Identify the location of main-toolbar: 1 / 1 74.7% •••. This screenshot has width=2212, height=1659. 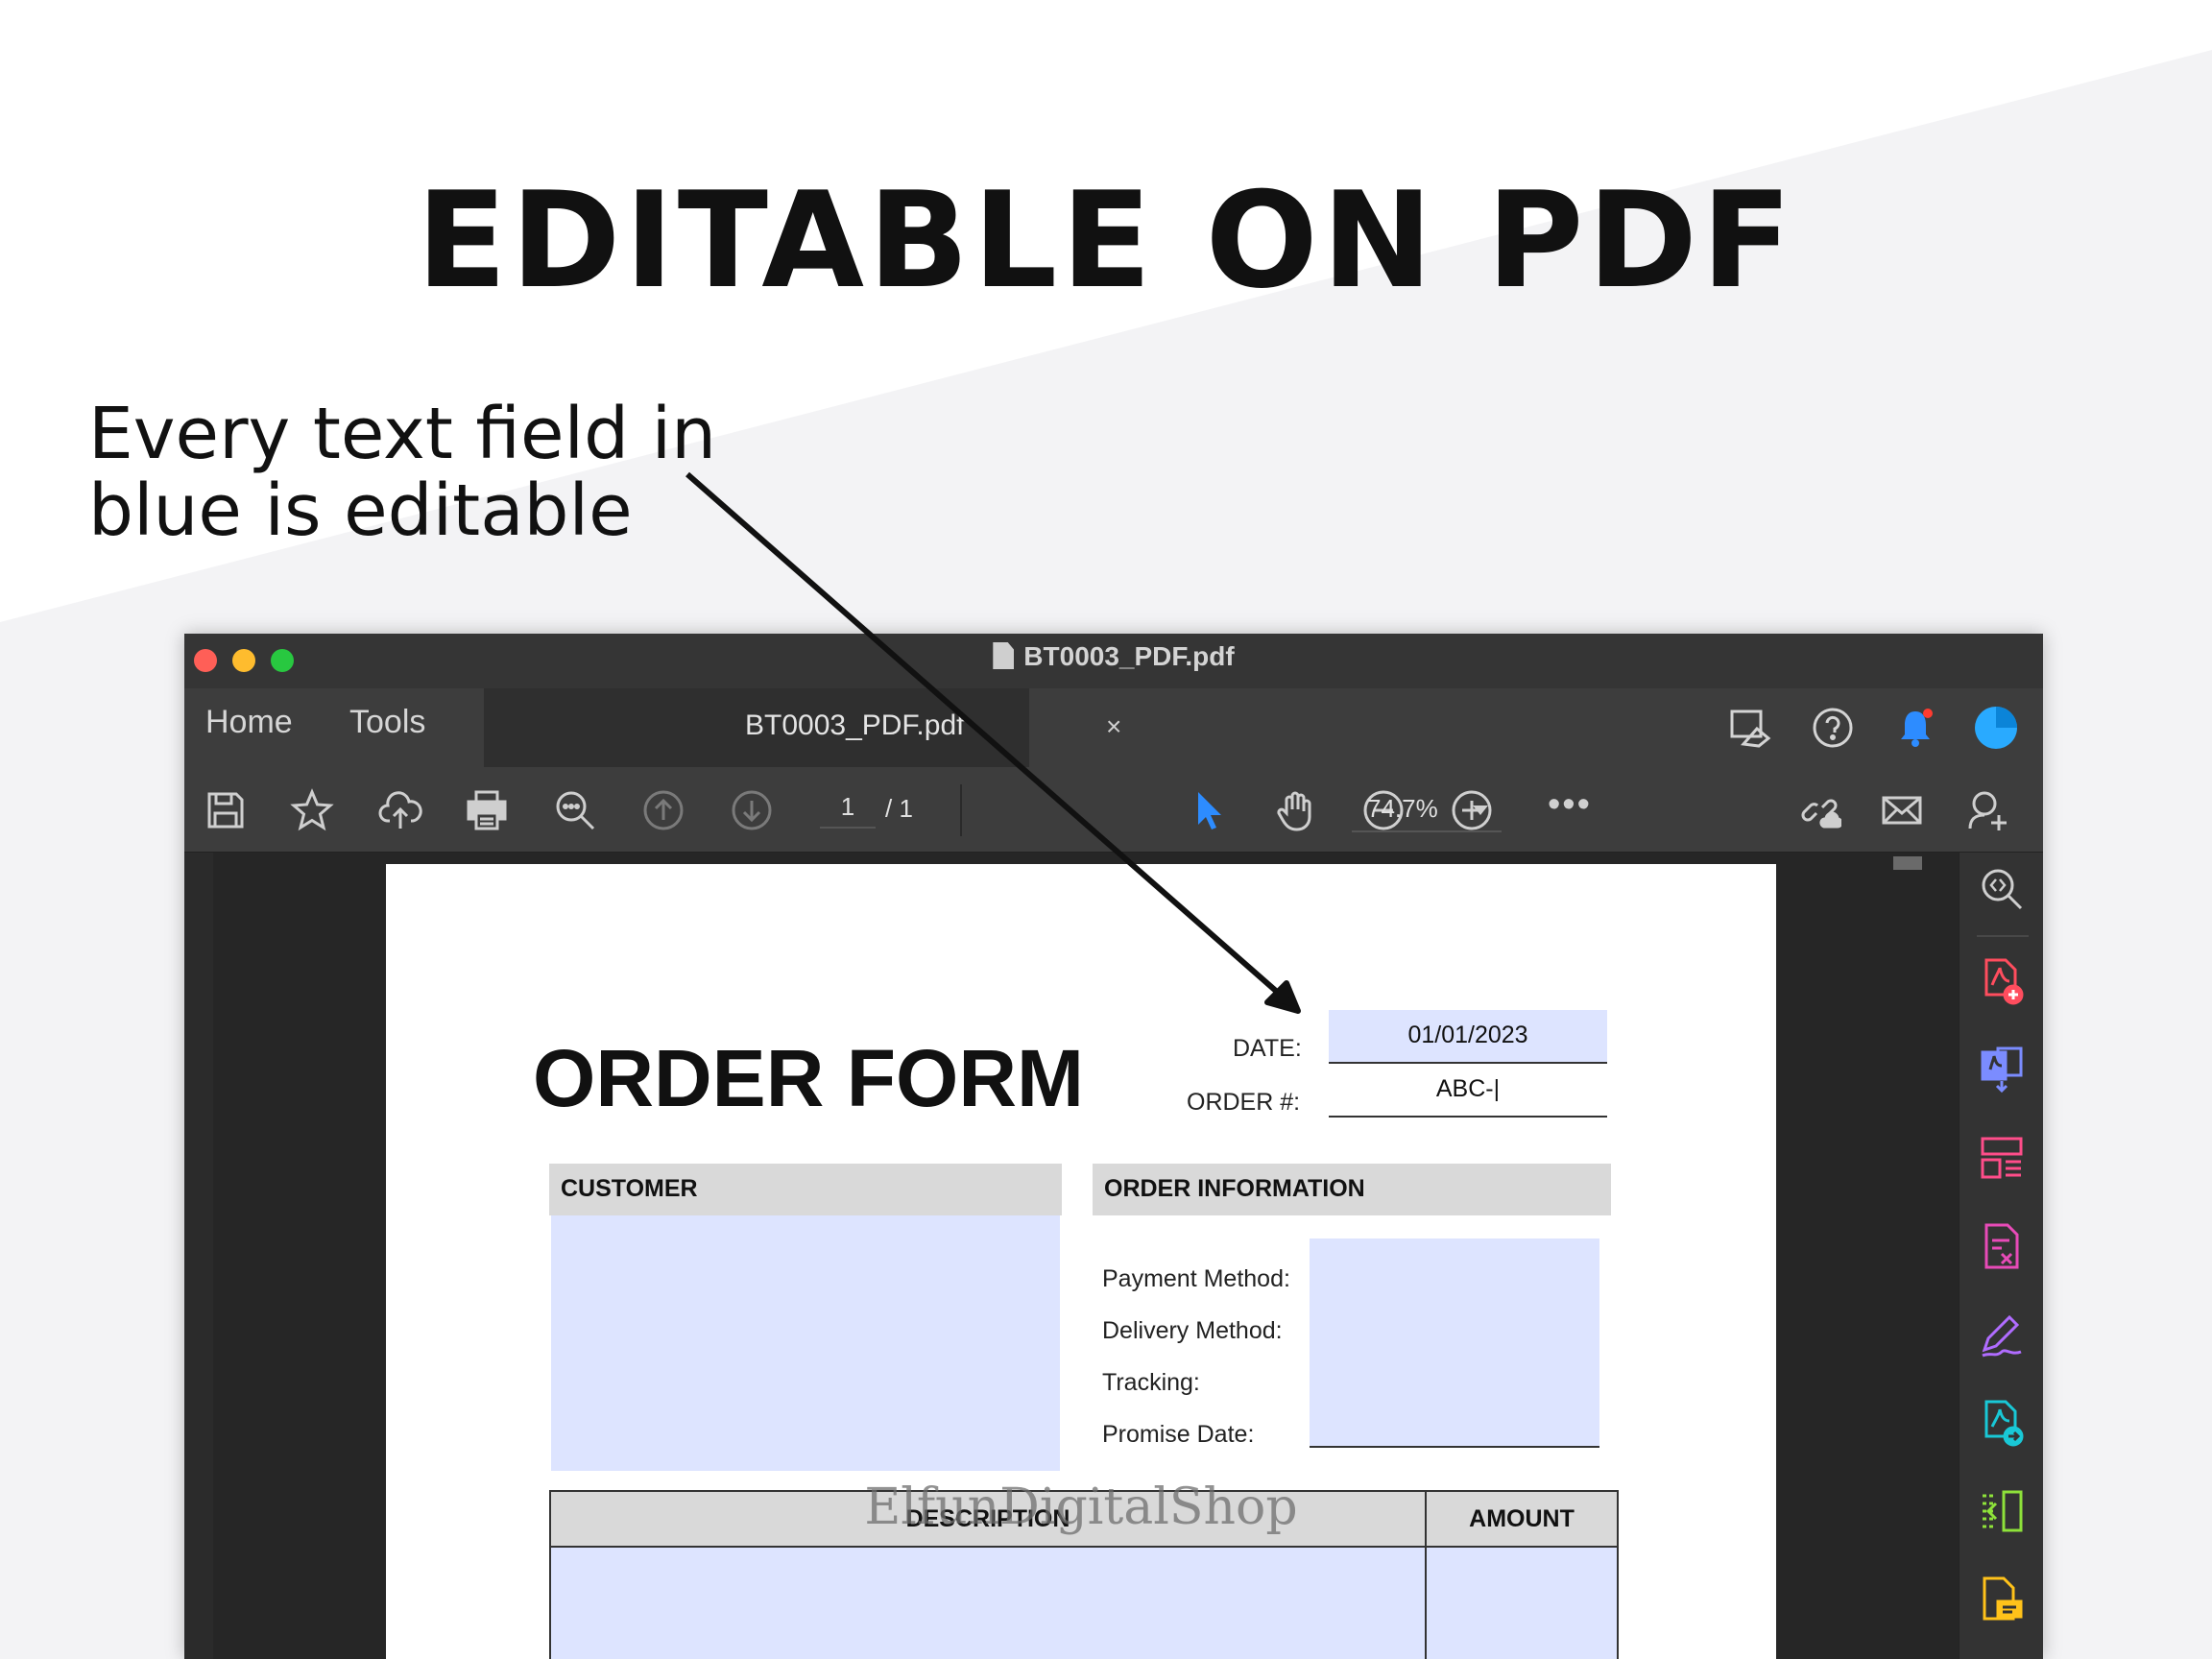
(1113, 810).